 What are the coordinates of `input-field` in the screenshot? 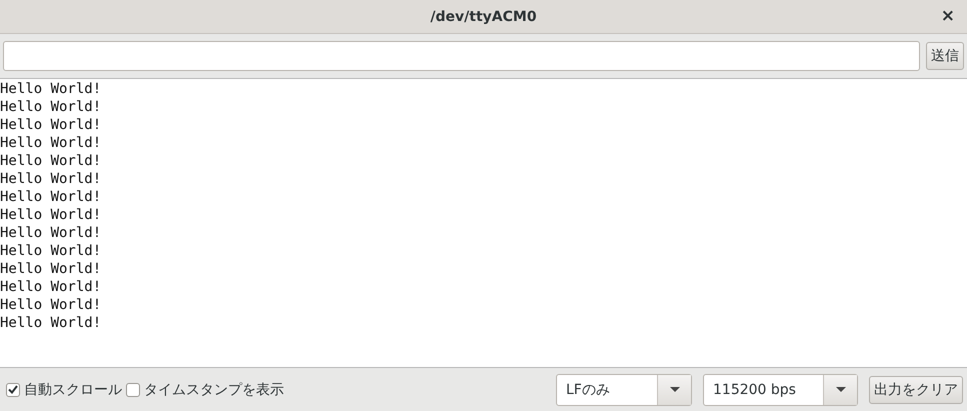 It's located at (461, 56).